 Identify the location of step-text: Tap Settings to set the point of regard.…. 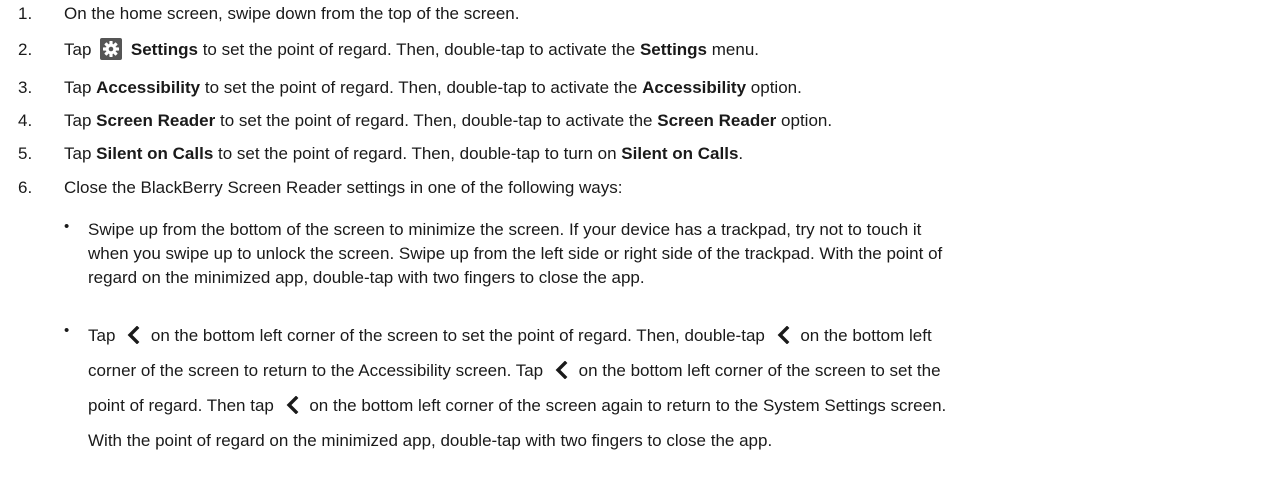
(411, 49).